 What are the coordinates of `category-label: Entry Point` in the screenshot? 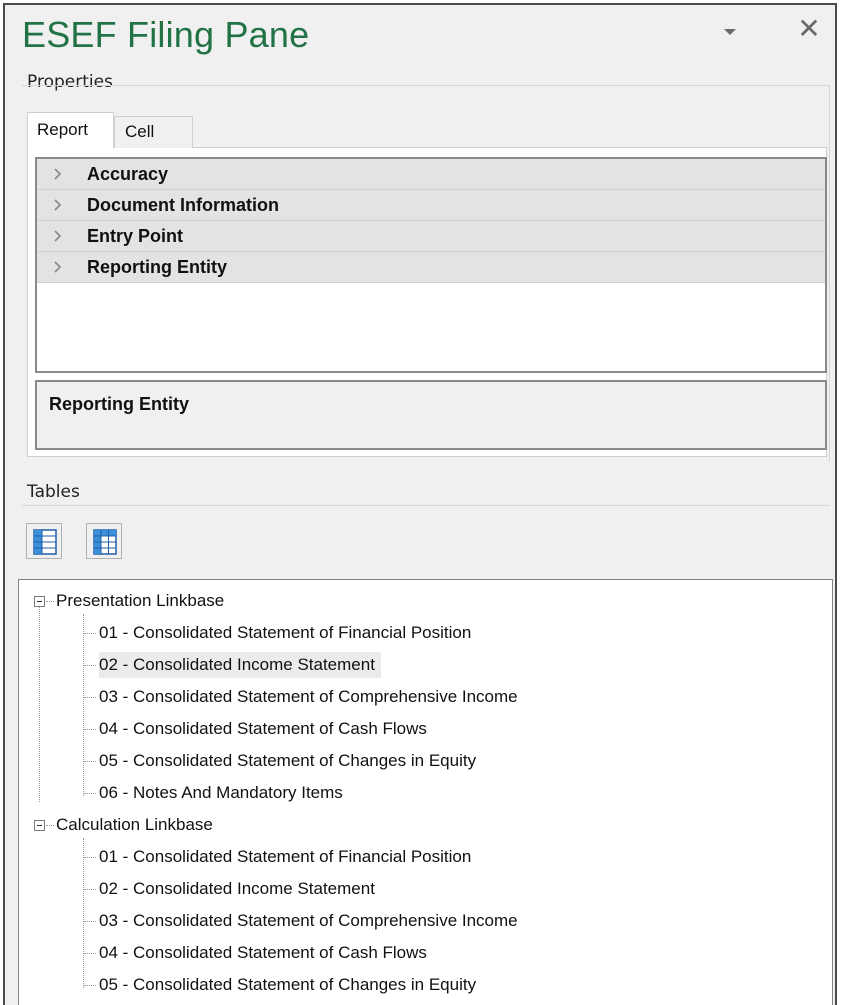 It's located at (135, 236).